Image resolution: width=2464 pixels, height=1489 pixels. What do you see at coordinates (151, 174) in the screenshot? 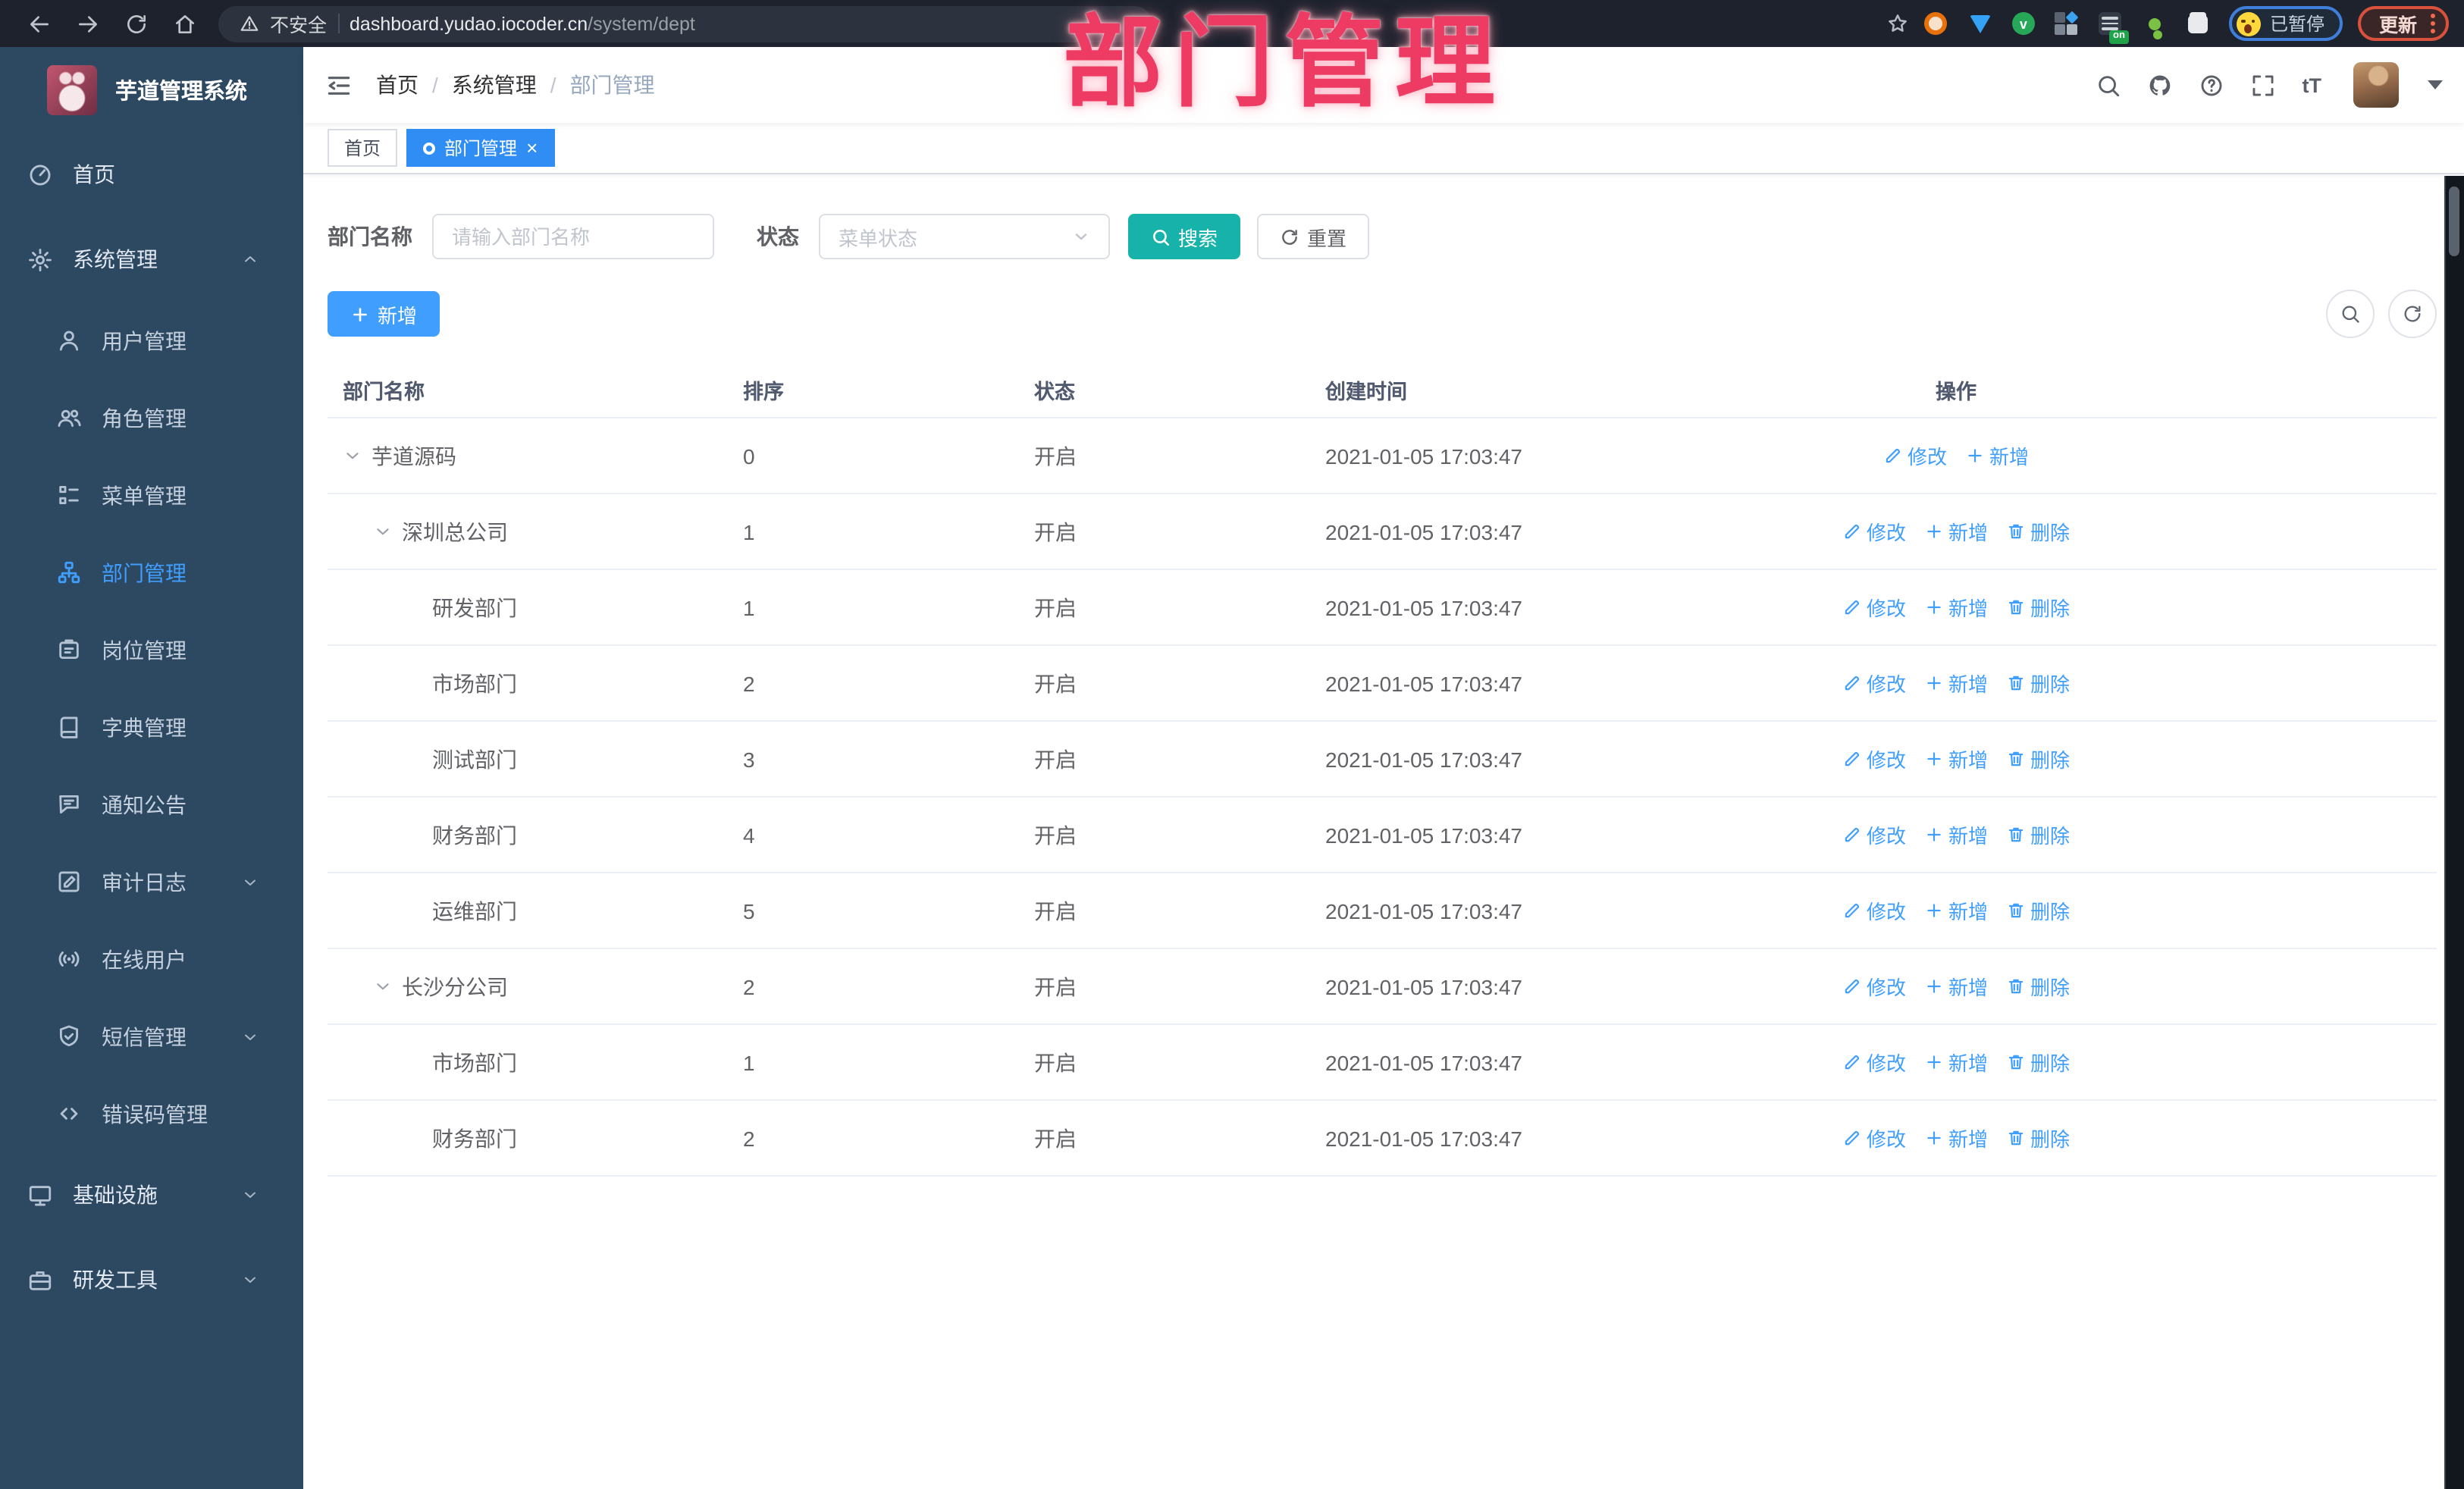
I see `sidebar-item-home: 首页` at bounding box center [151, 174].